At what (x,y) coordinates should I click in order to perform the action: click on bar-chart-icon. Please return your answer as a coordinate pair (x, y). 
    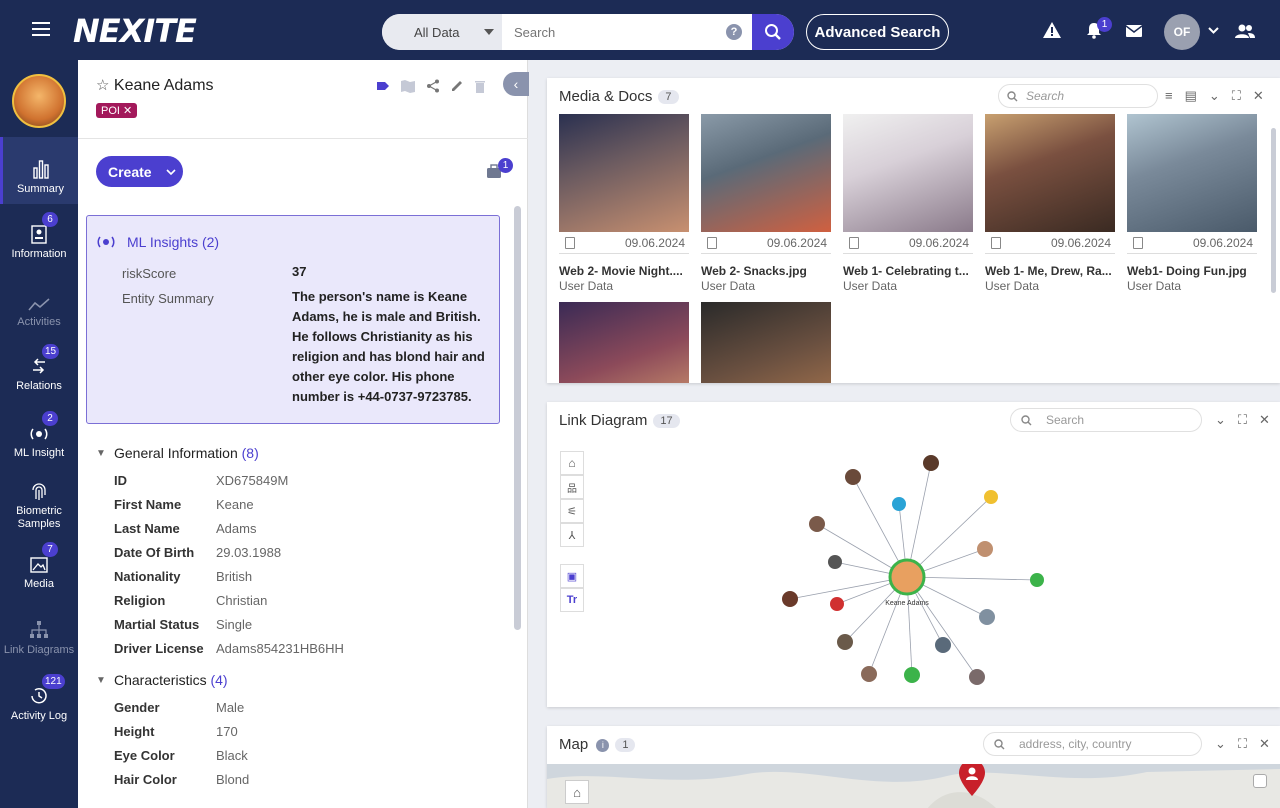
    Looking at the image, I should click on (40, 169).